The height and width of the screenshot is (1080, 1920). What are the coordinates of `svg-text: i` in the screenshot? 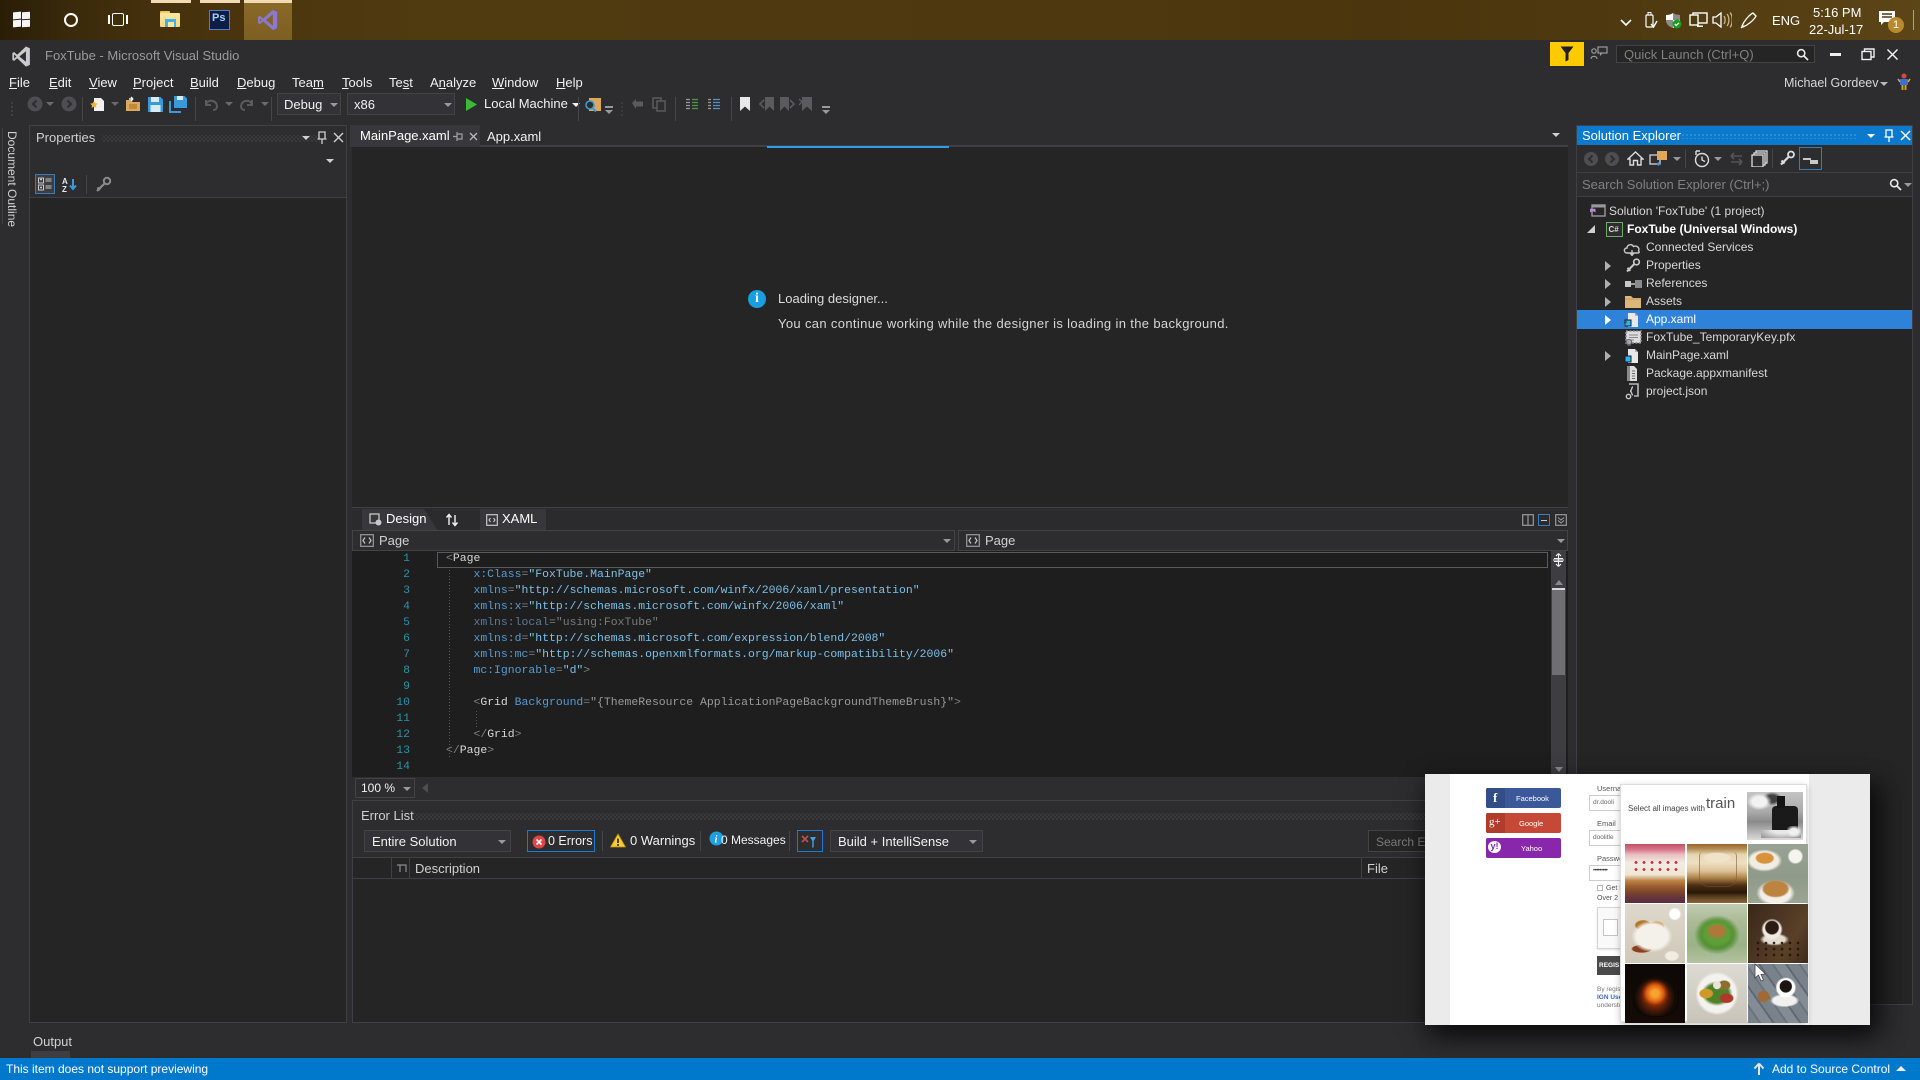 It's located at (716, 839).